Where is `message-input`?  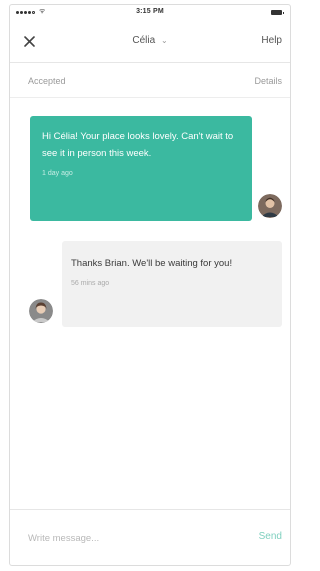 message-input is located at coordinates (128, 538).